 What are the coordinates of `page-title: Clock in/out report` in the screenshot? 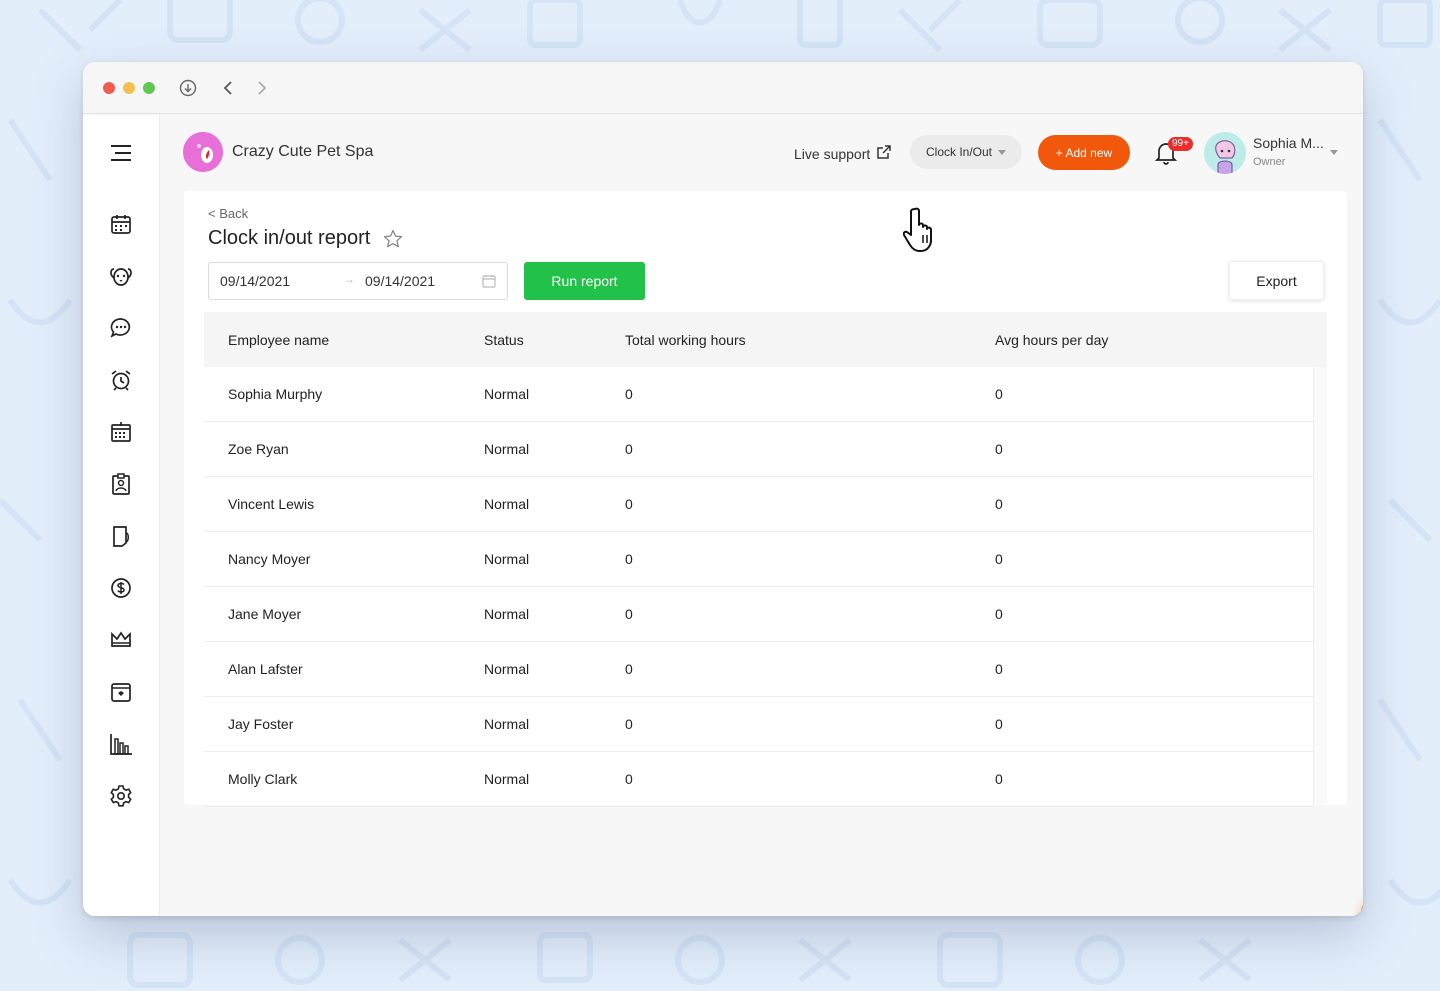 It's located at (289, 238).